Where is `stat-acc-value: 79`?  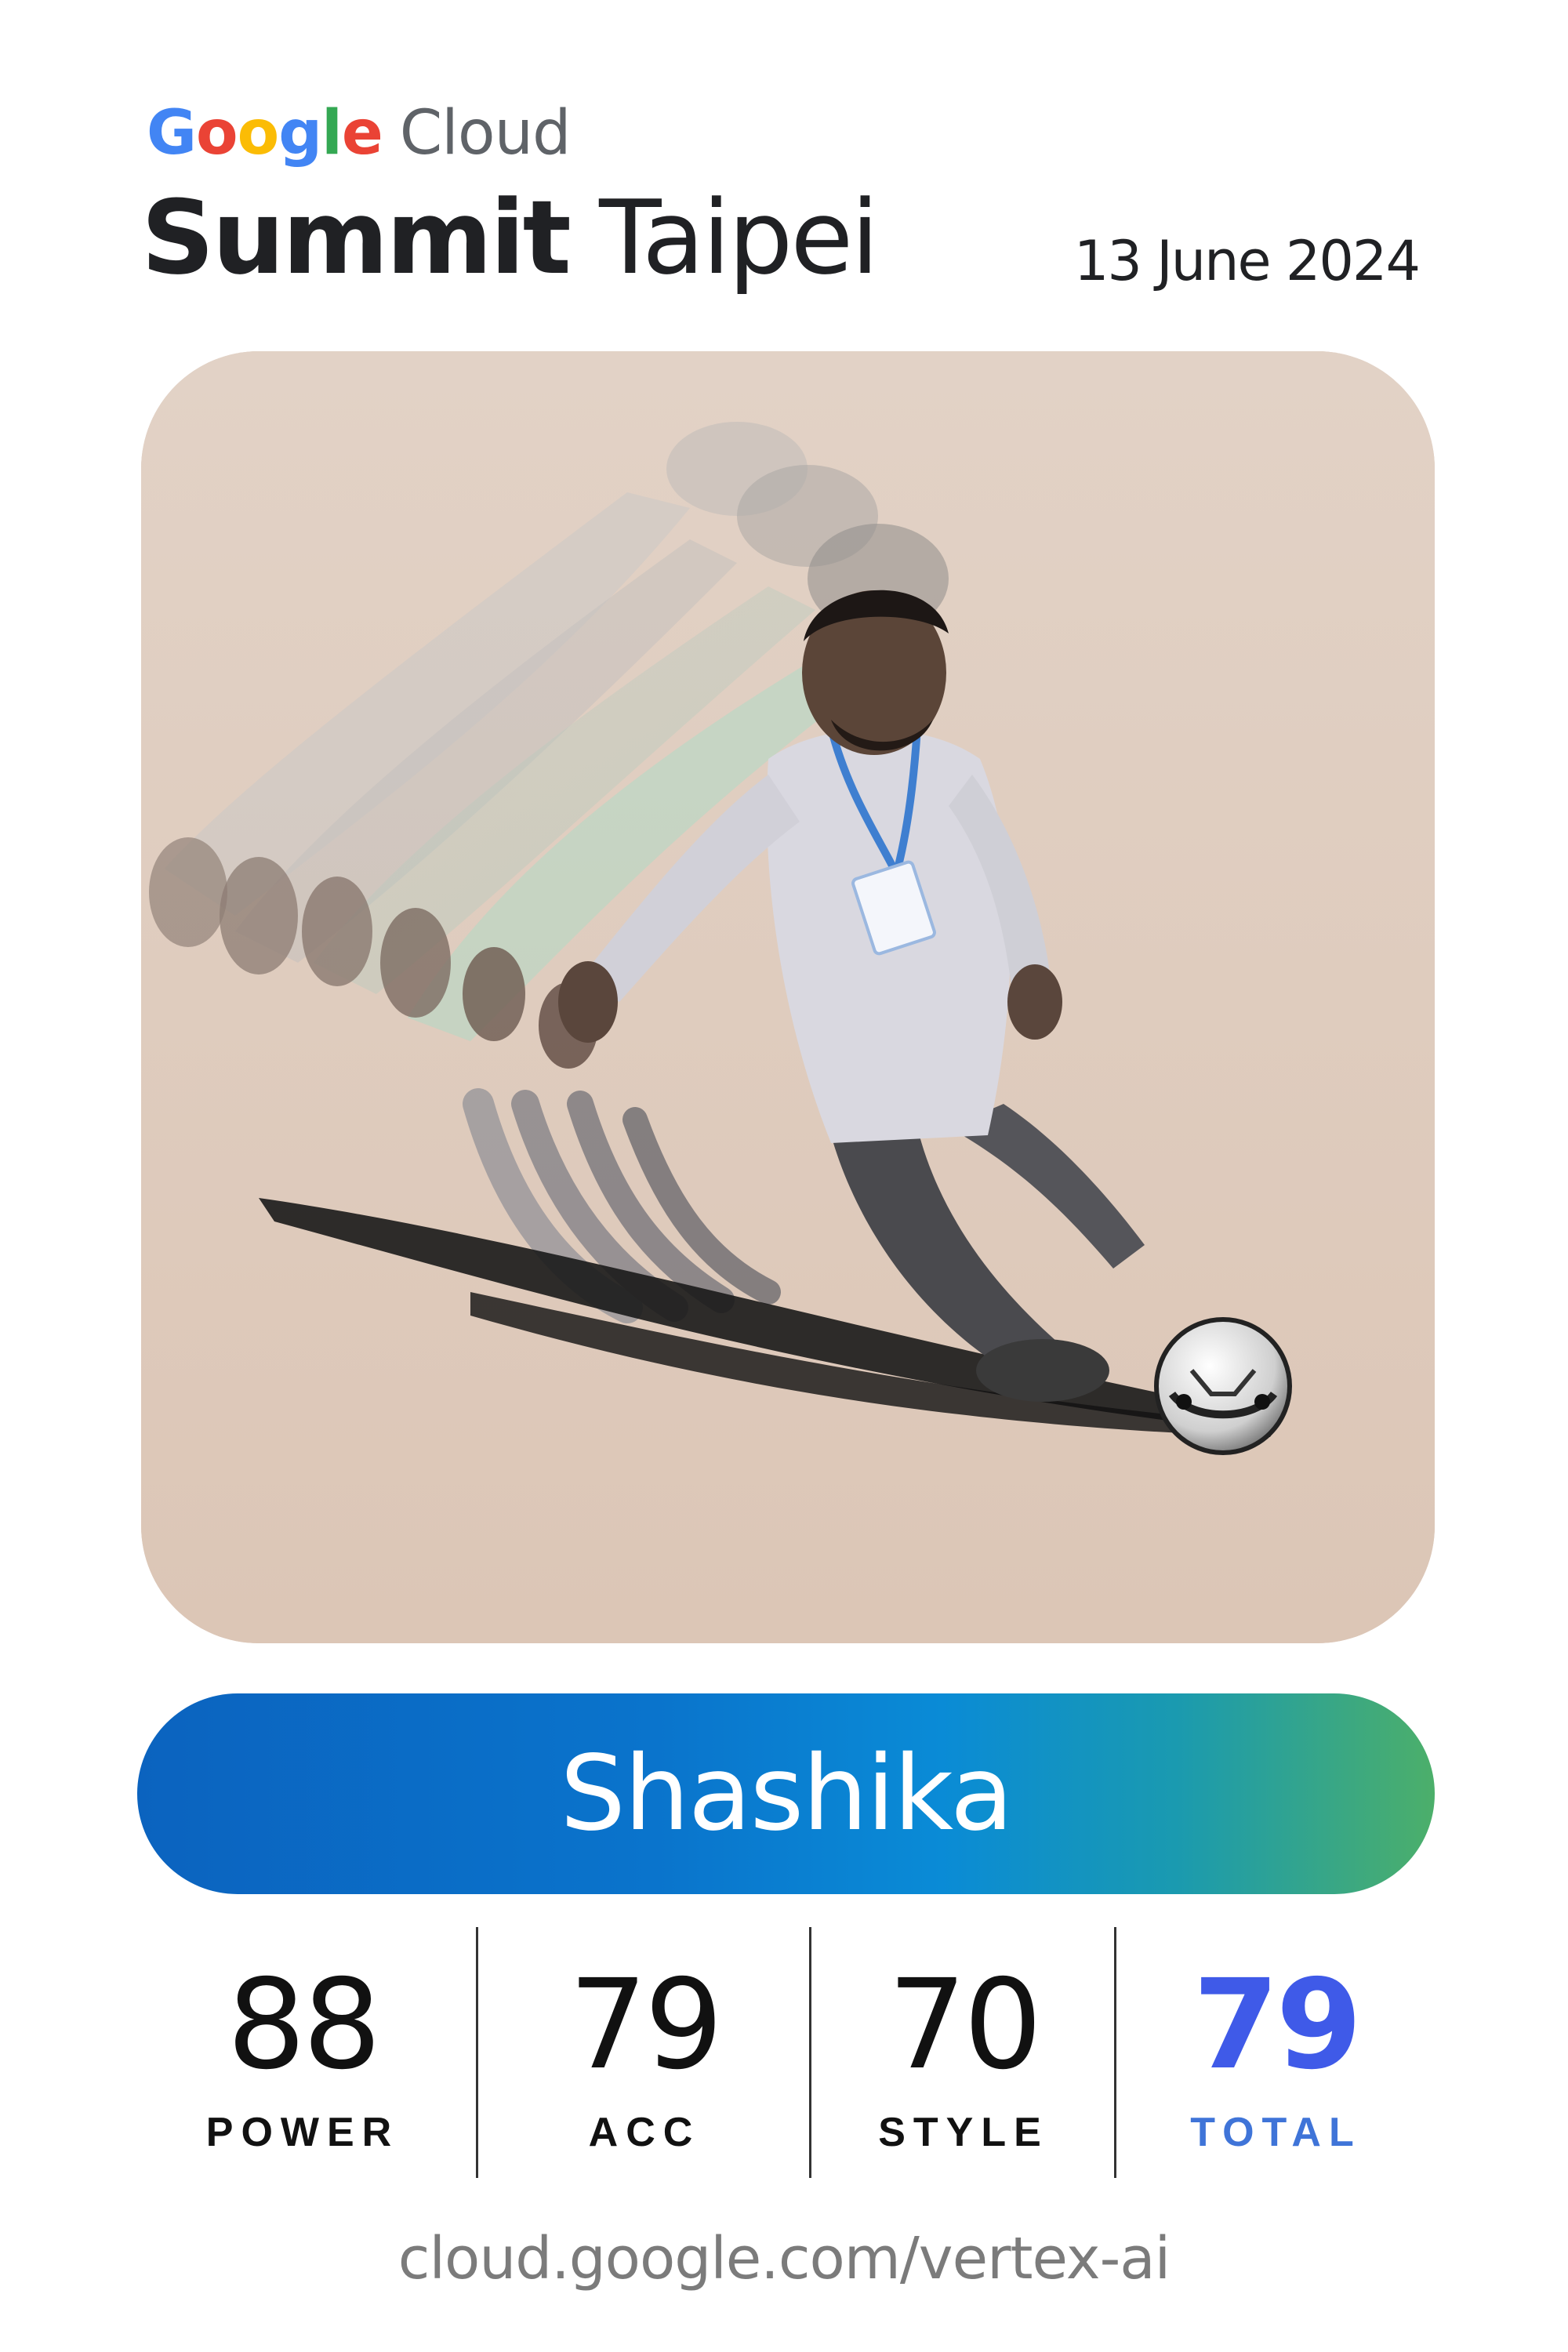
stat-acc-value: 79 is located at coordinates (645, 2025).